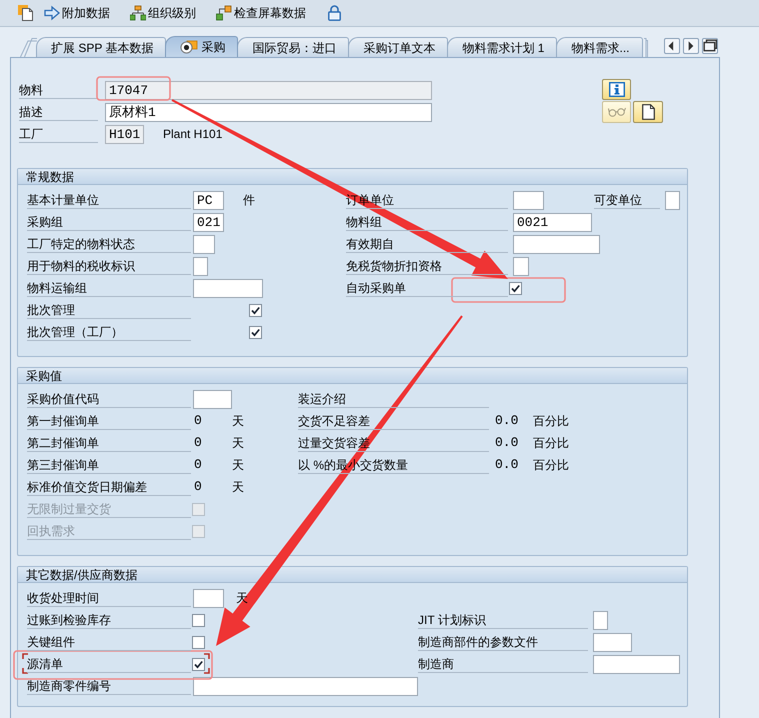  Describe the element at coordinates (109, 664) in the screenshot. I see `field-label: 源清单` at that location.